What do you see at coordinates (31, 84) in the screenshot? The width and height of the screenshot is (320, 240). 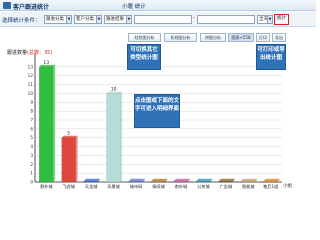 I see `y-tick-label: 11` at bounding box center [31, 84].